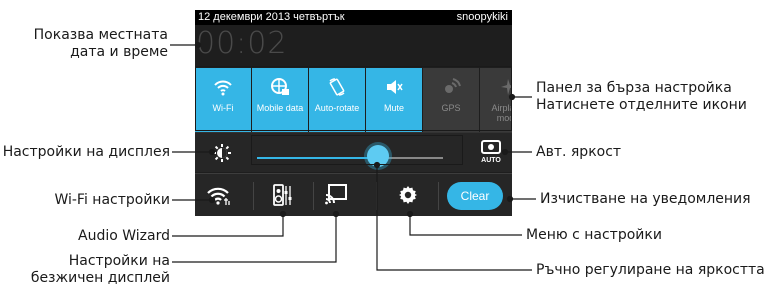 Image resolution: width=764 pixels, height=286 pixels. I want to click on brightness-slider-highlight, so click(357, 150).